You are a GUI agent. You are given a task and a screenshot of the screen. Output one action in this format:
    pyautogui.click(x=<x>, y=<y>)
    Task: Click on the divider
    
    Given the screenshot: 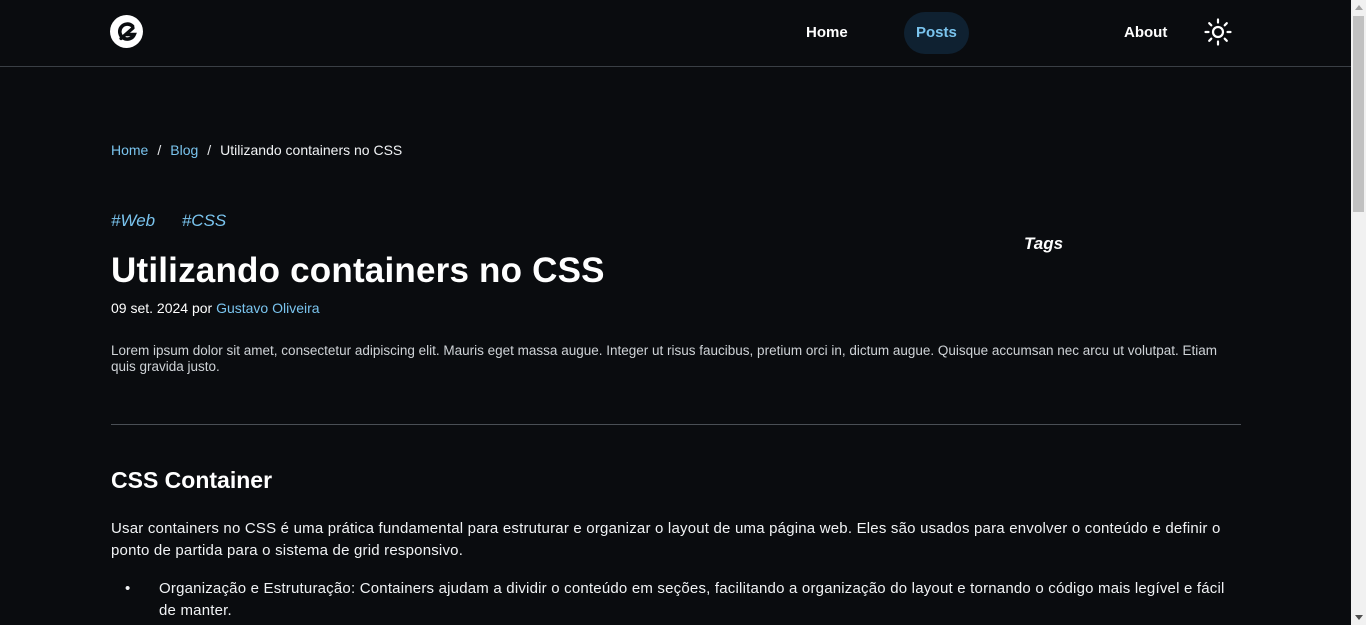 What is the action you would take?
    pyautogui.click(x=676, y=424)
    